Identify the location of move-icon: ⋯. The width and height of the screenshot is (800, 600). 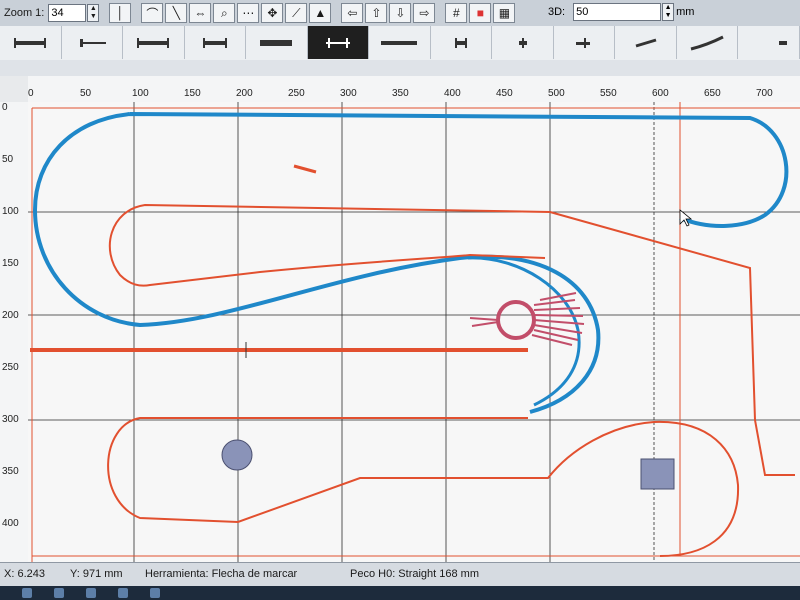
(248, 13).